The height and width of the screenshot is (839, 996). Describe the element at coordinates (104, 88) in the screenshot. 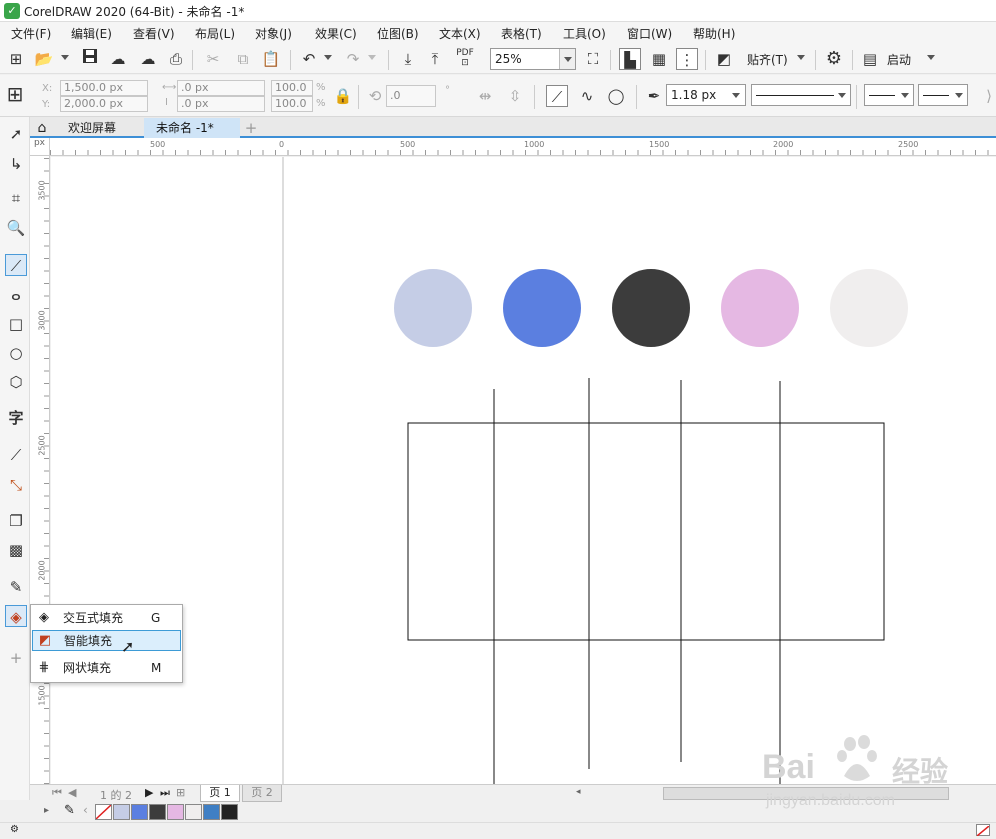

I see `x-position-field: 1,500.0 px` at that location.